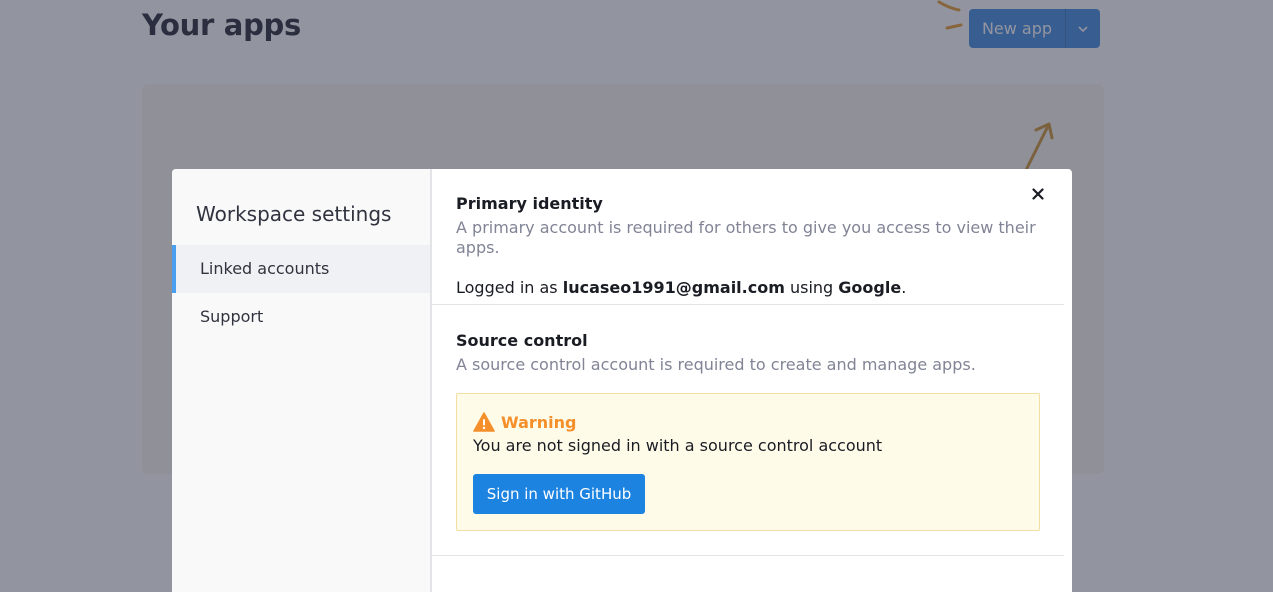 The image size is (1273, 592). What do you see at coordinates (673, 287) in the screenshot?
I see `login-email: lucaseo1991@gmail.com` at bounding box center [673, 287].